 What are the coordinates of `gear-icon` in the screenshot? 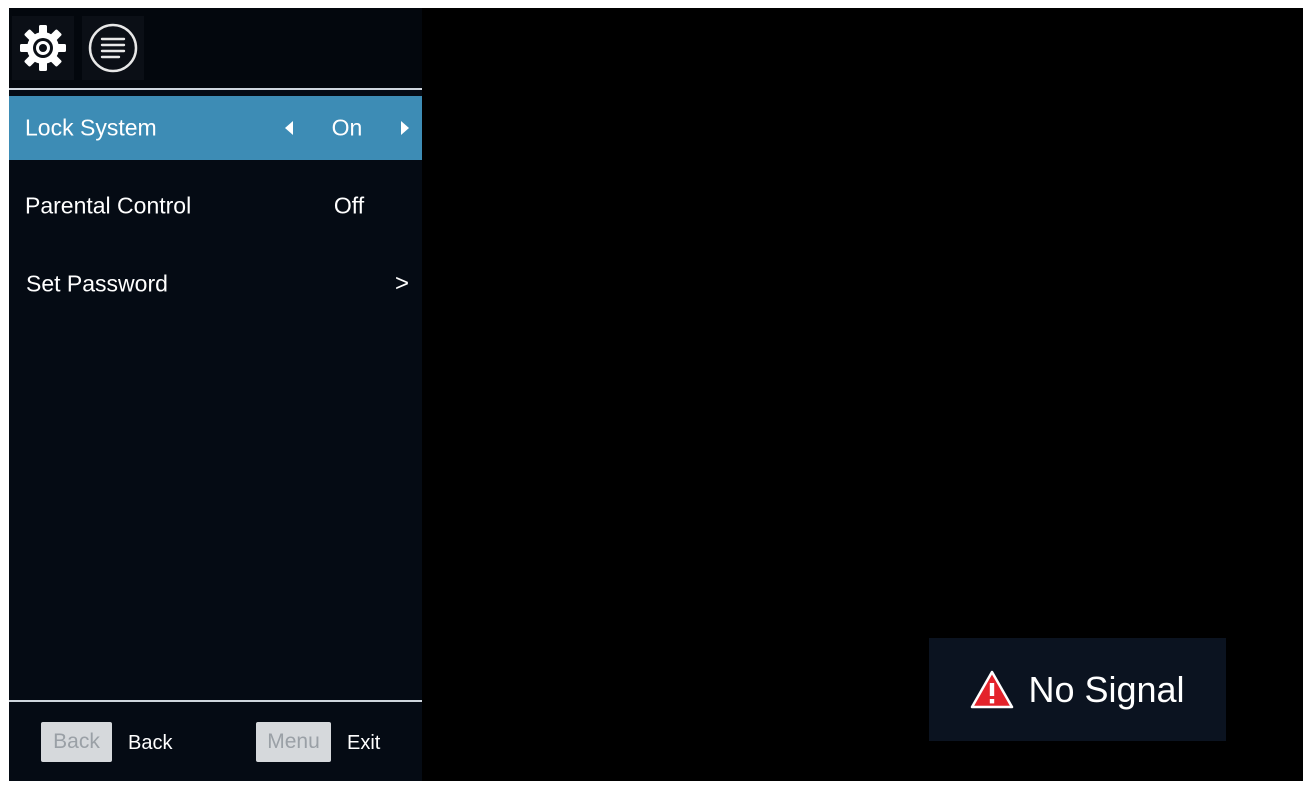 It's located at (43, 48).